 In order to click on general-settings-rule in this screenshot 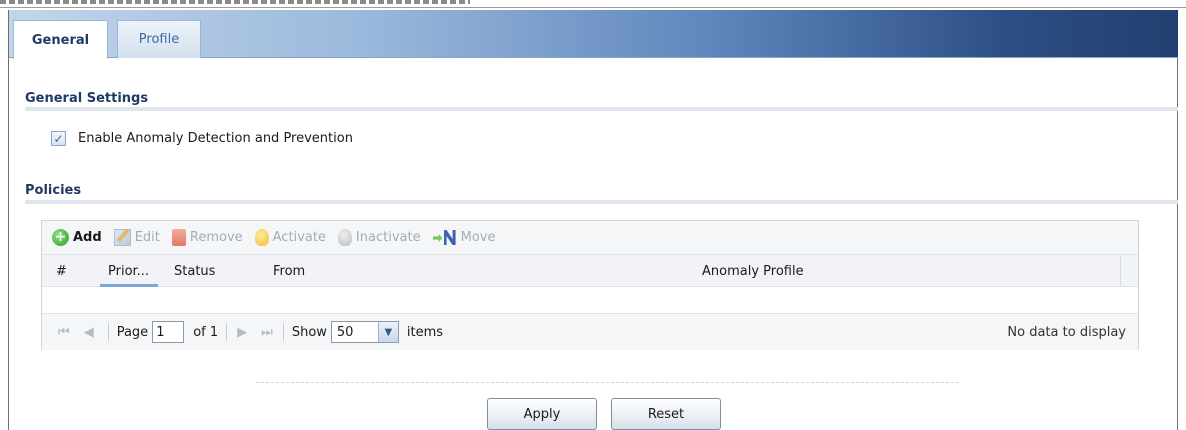, I will do `click(601, 109)`.